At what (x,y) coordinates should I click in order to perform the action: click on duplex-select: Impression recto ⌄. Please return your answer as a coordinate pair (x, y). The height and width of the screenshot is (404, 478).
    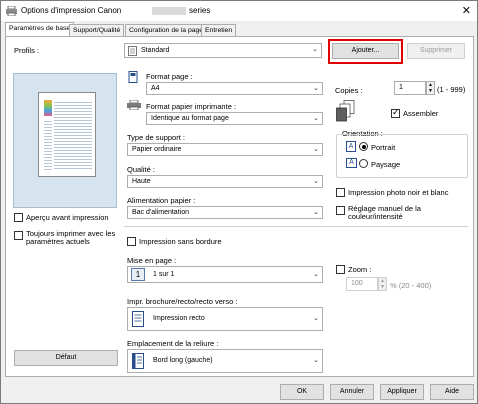
    Looking at the image, I should click on (225, 319).